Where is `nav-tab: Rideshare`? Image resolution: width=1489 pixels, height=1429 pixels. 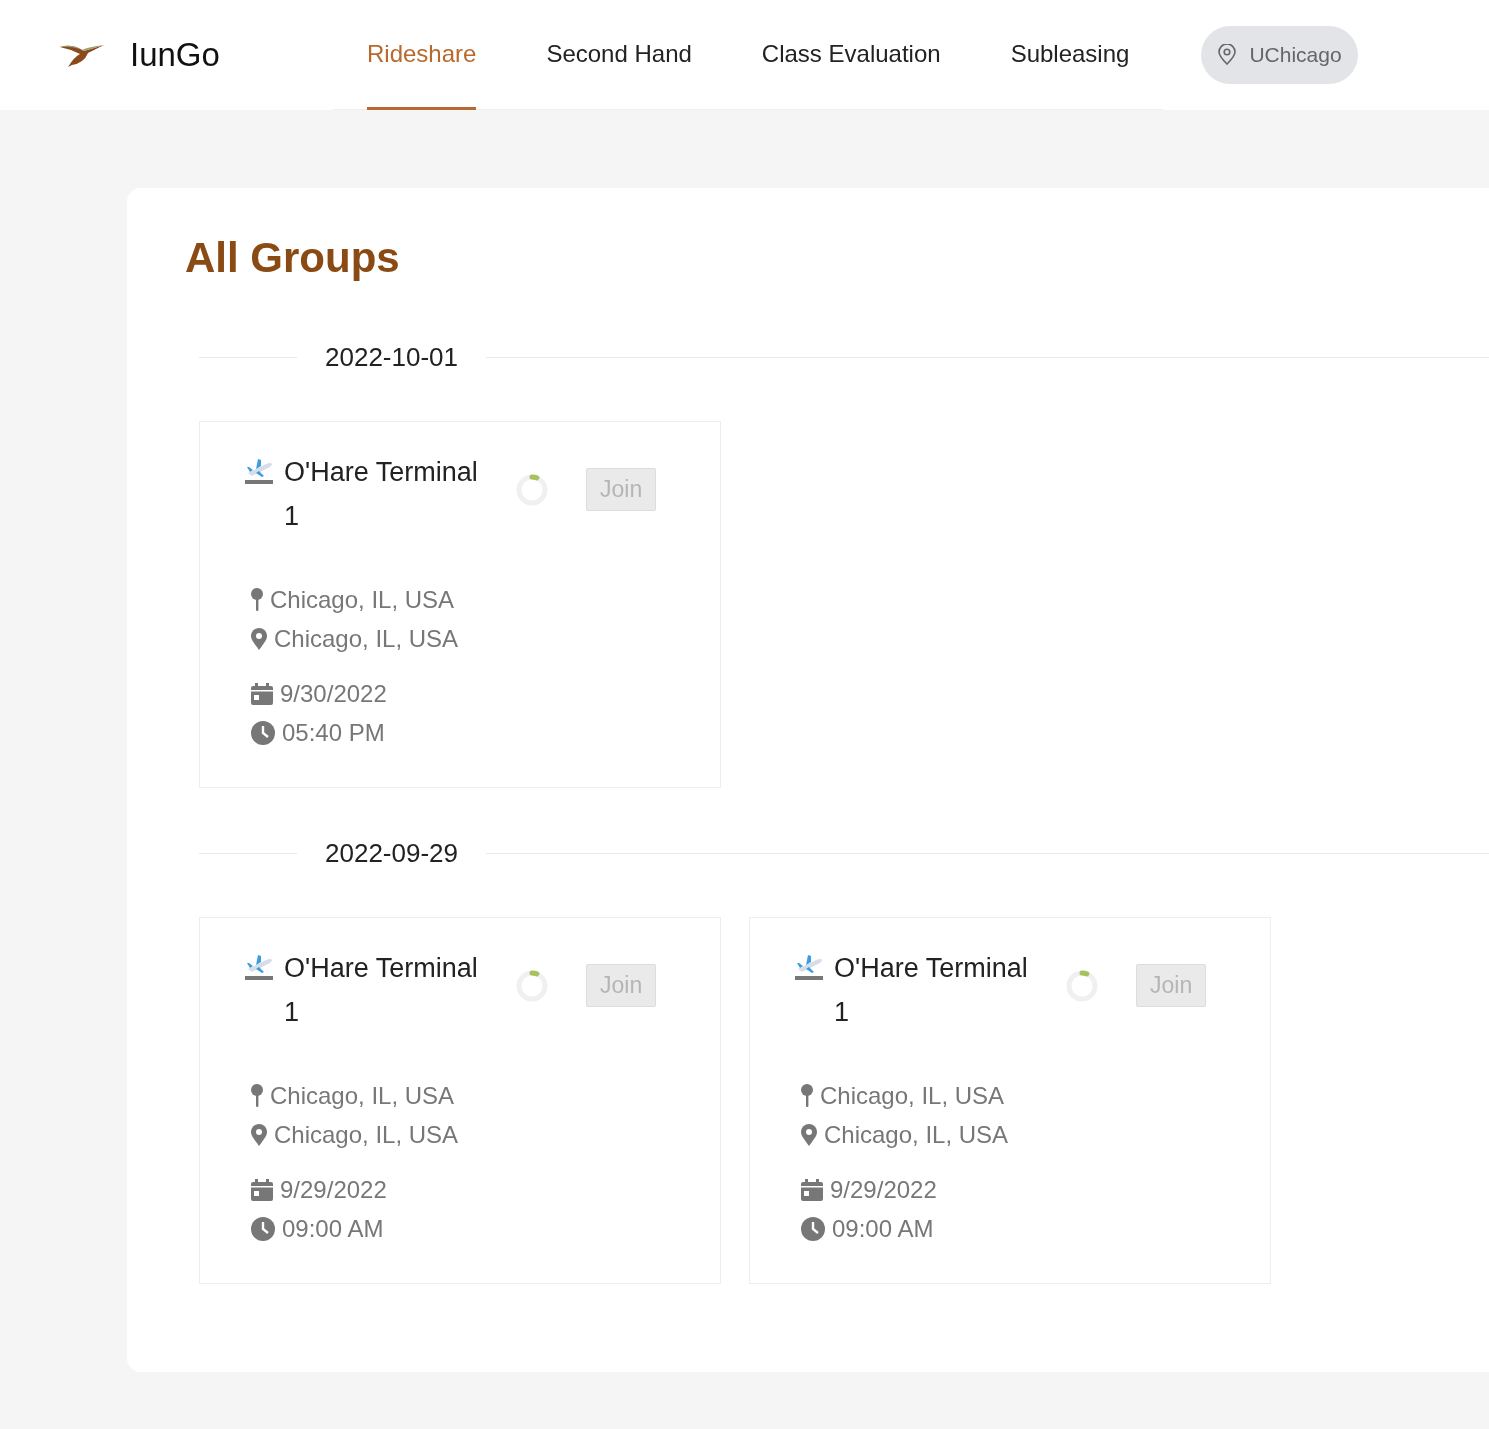 nav-tab: Rideshare is located at coordinates (422, 55).